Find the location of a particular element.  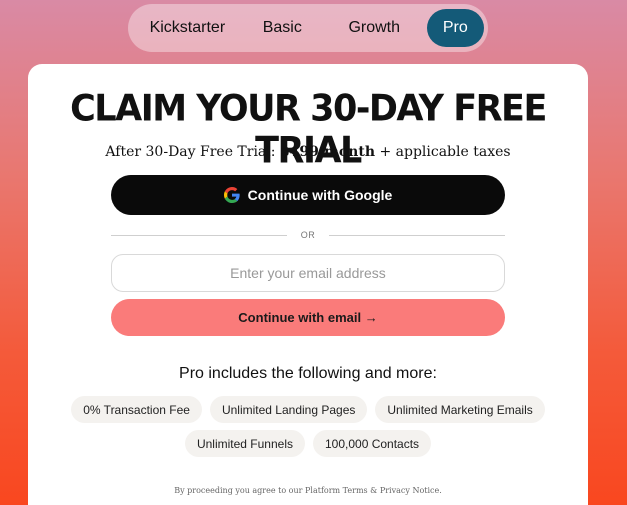

trial-price-suffix: + applicable taxes is located at coordinates (443, 152).